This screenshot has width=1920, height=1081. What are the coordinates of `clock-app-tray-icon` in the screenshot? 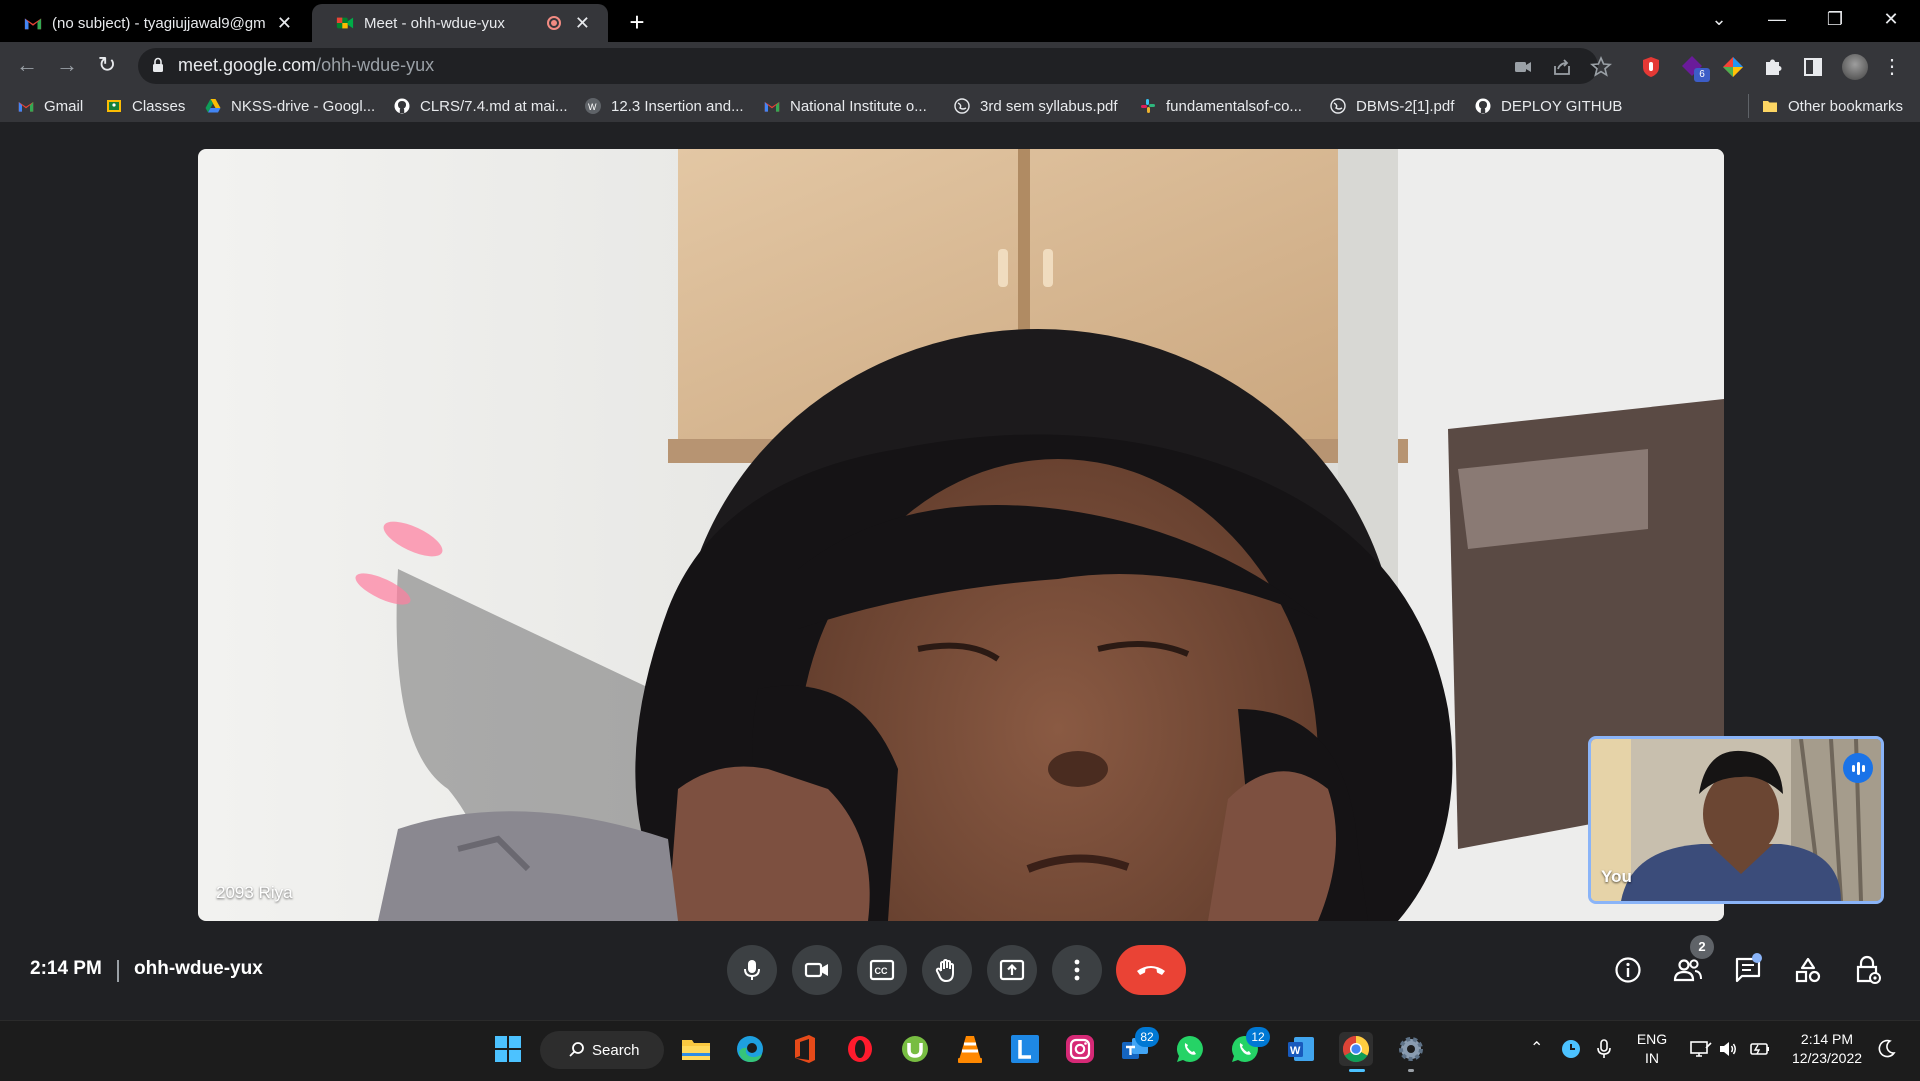 It's located at (1571, 1049).